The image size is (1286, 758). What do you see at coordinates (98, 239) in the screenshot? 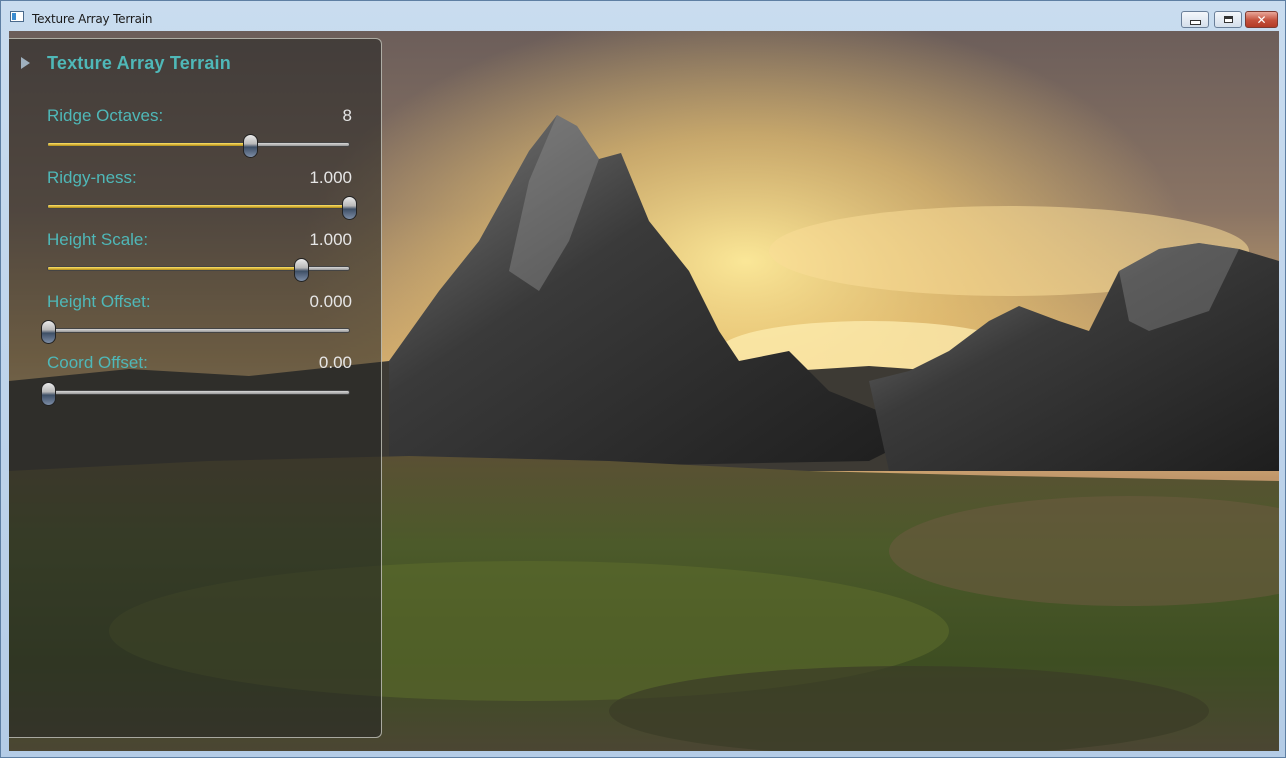
I see `slider-label: Height Scale:` at bounding box center [98, 239].